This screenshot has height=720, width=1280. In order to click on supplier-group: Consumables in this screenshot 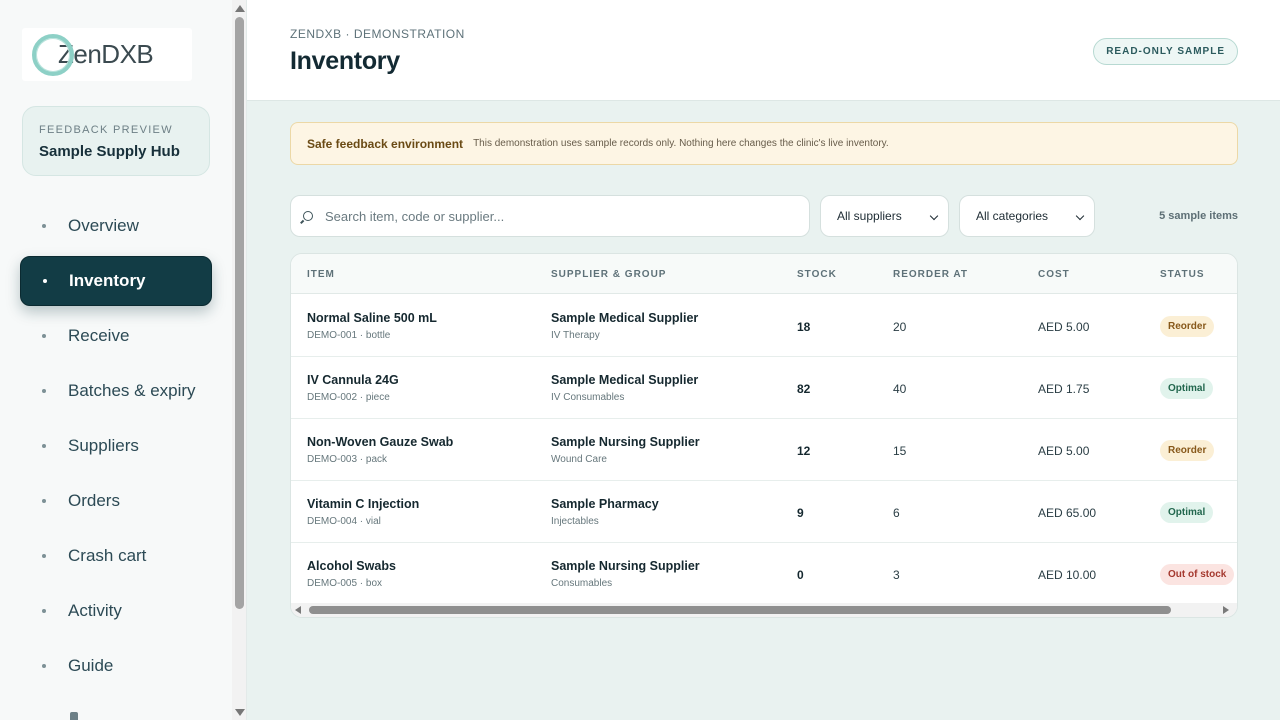, I will do `click(582, 583)`.